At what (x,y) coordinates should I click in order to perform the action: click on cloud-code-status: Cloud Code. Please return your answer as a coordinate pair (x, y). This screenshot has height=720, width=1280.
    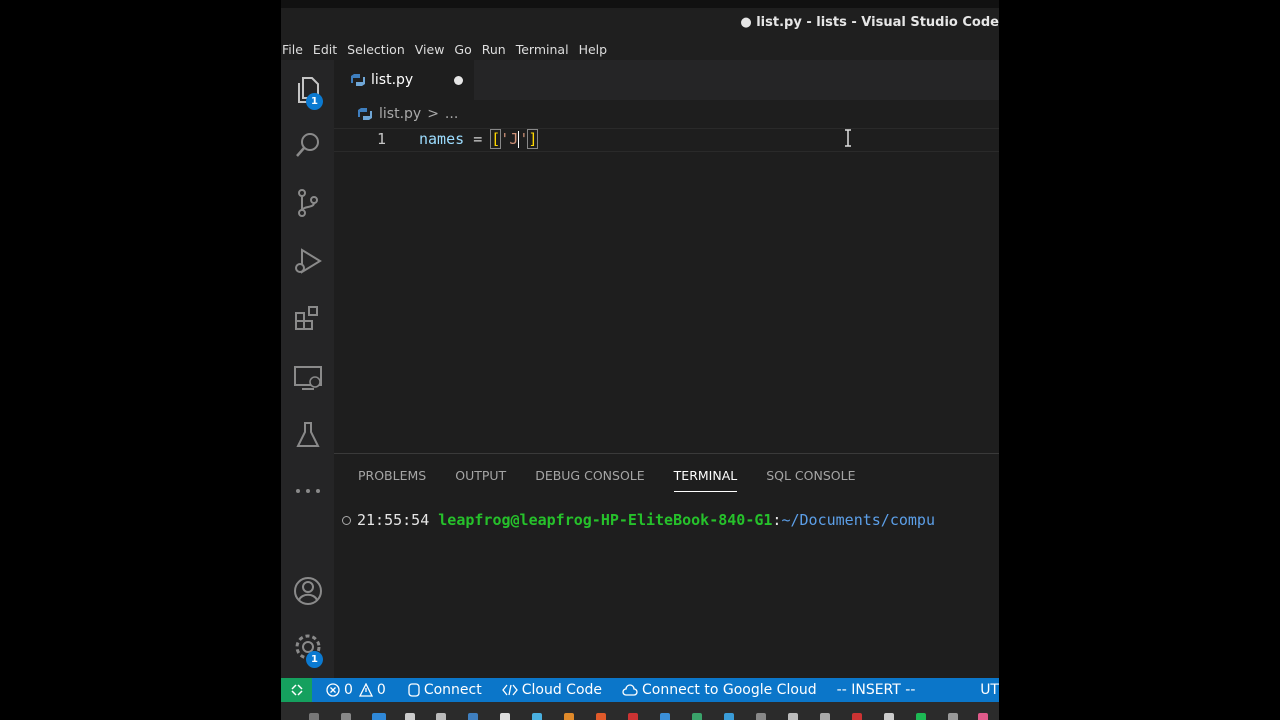
    Looking at the image, I should click on (552, 690).